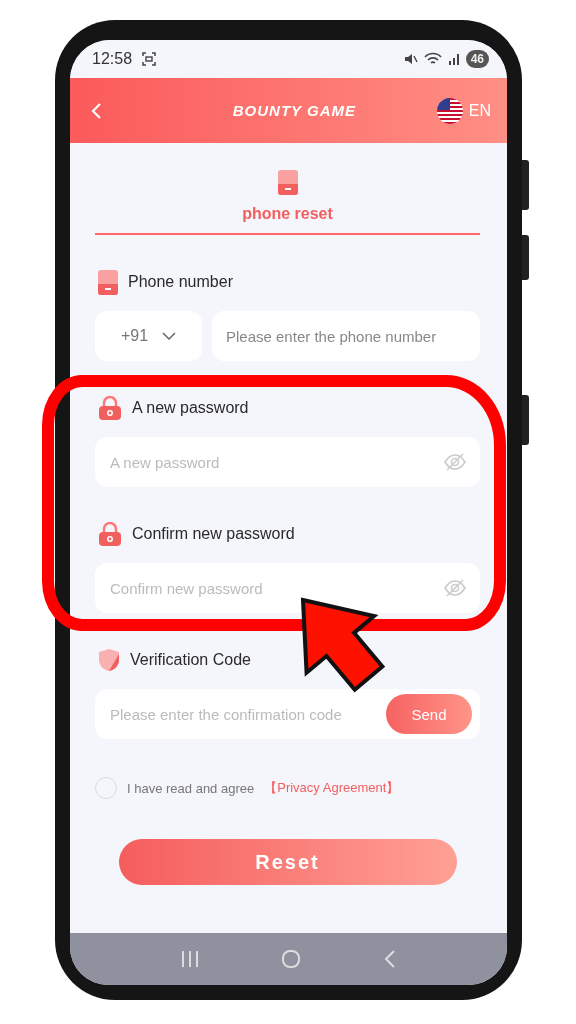 The height and width of the screenshot is (1024, 576). What do you see at coordinates (112, 59) in the screenshot?
I see `status-time: 12:58` at bounding box center [112, 59].